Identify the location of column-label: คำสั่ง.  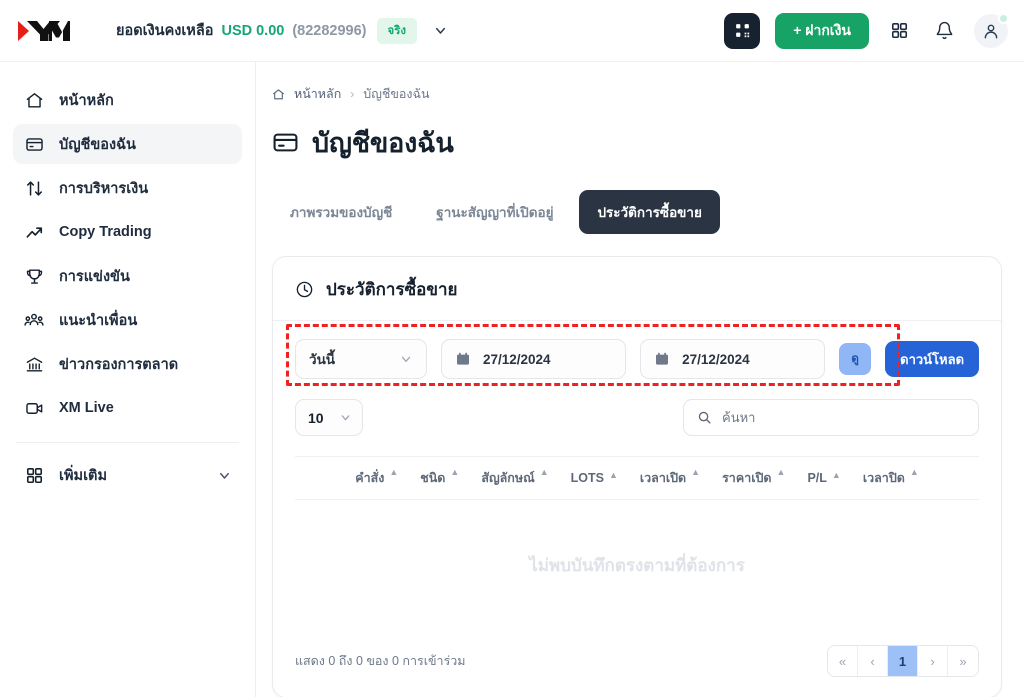
(370, 478).